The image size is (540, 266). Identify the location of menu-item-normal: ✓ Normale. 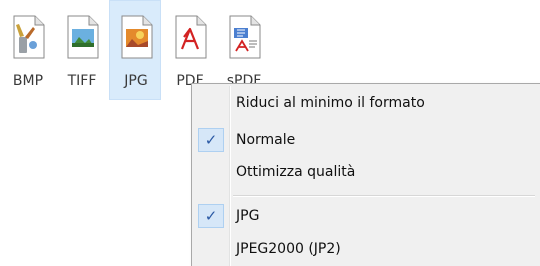
(367, 141).